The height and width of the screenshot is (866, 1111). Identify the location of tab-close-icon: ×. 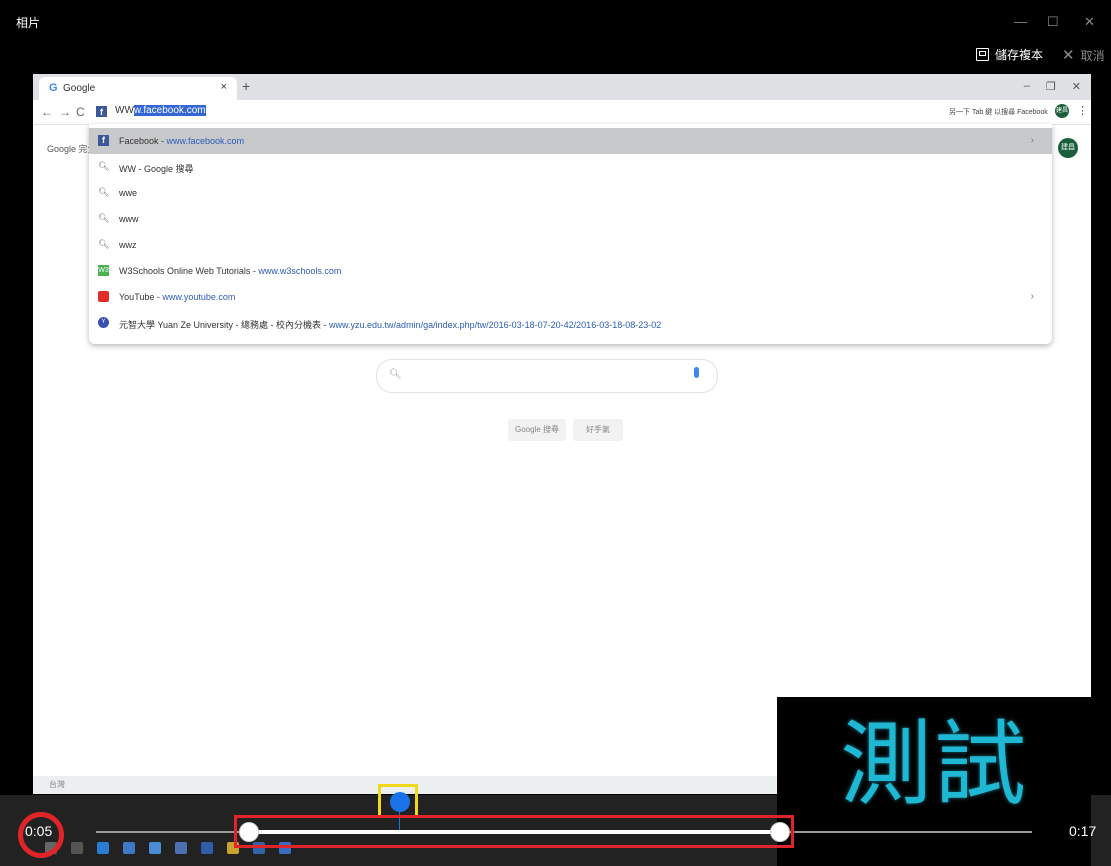
(223, 87).